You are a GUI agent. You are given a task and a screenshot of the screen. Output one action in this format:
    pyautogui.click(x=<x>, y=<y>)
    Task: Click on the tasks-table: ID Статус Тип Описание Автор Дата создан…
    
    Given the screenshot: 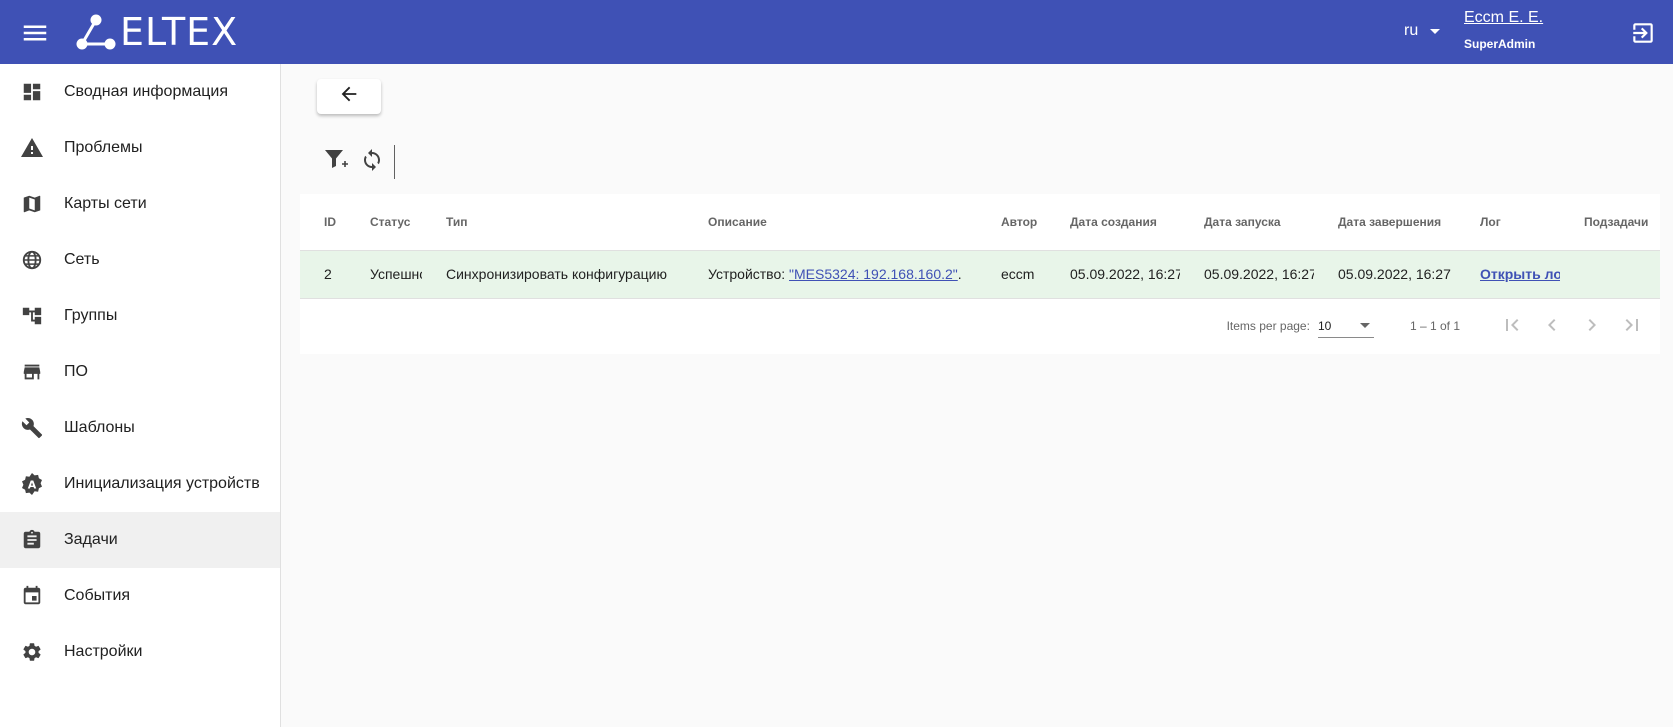 What is the action you would take?
    pyautogui.click(x=980, y=246)
    